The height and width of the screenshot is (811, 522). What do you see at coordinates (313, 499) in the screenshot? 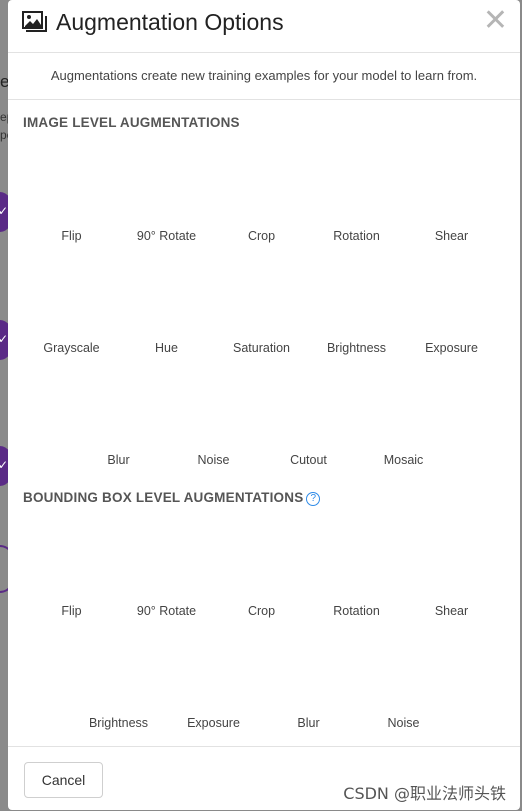
I see `help-icon: ?` at bounding box center [313, 499].